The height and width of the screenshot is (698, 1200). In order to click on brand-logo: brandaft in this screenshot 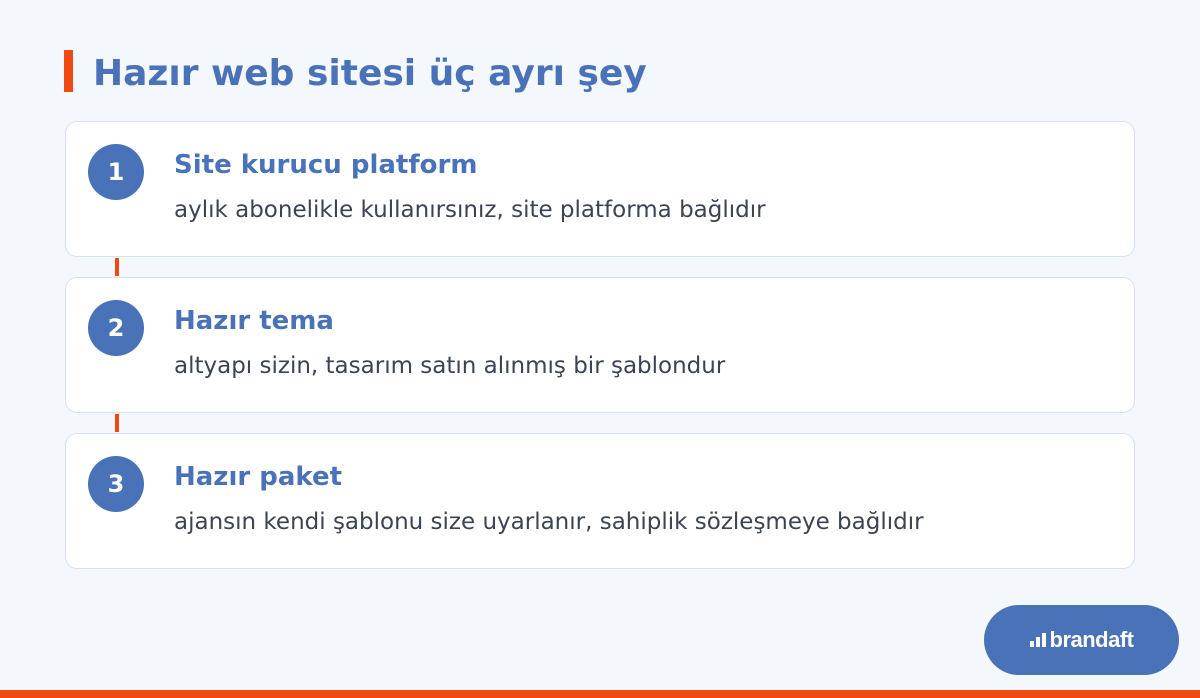, I will do `click(1081, 640)`.